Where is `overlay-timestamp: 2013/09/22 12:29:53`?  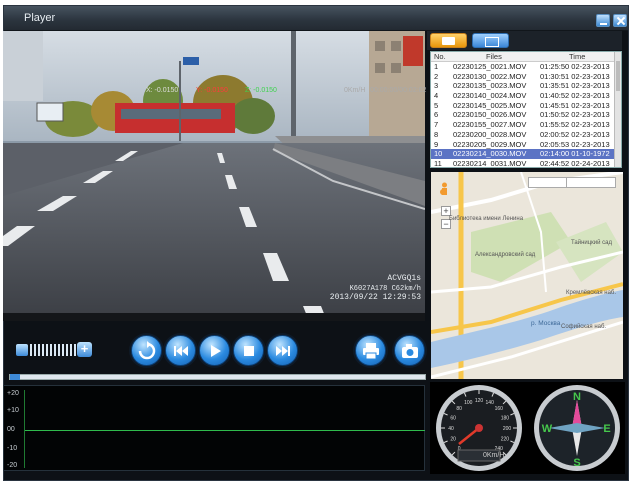 overlay-timestamp: 2013/09/22 12:29:53 is located at coordinates (375, 297).